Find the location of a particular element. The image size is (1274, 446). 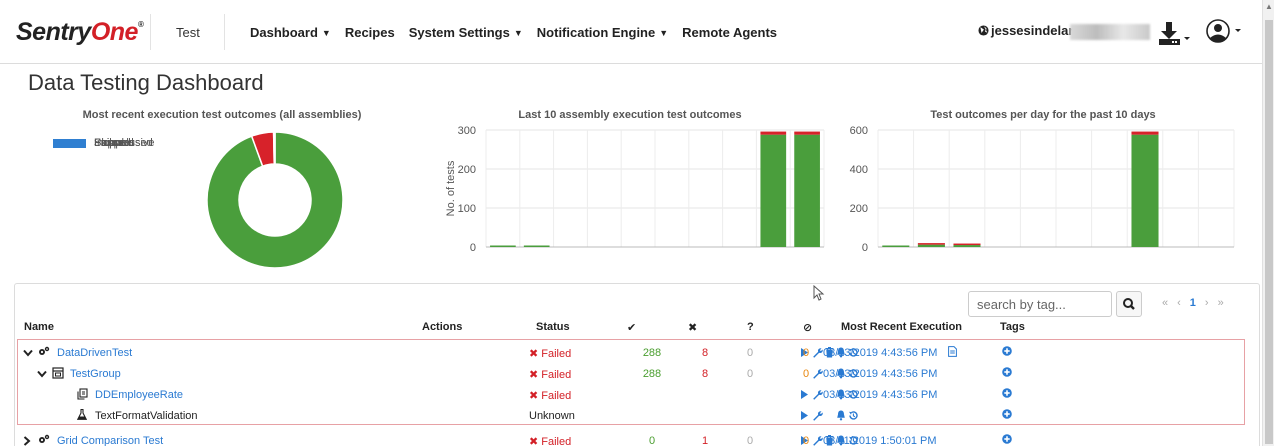

failed-count: 1 is located at coordinates (705, 440).